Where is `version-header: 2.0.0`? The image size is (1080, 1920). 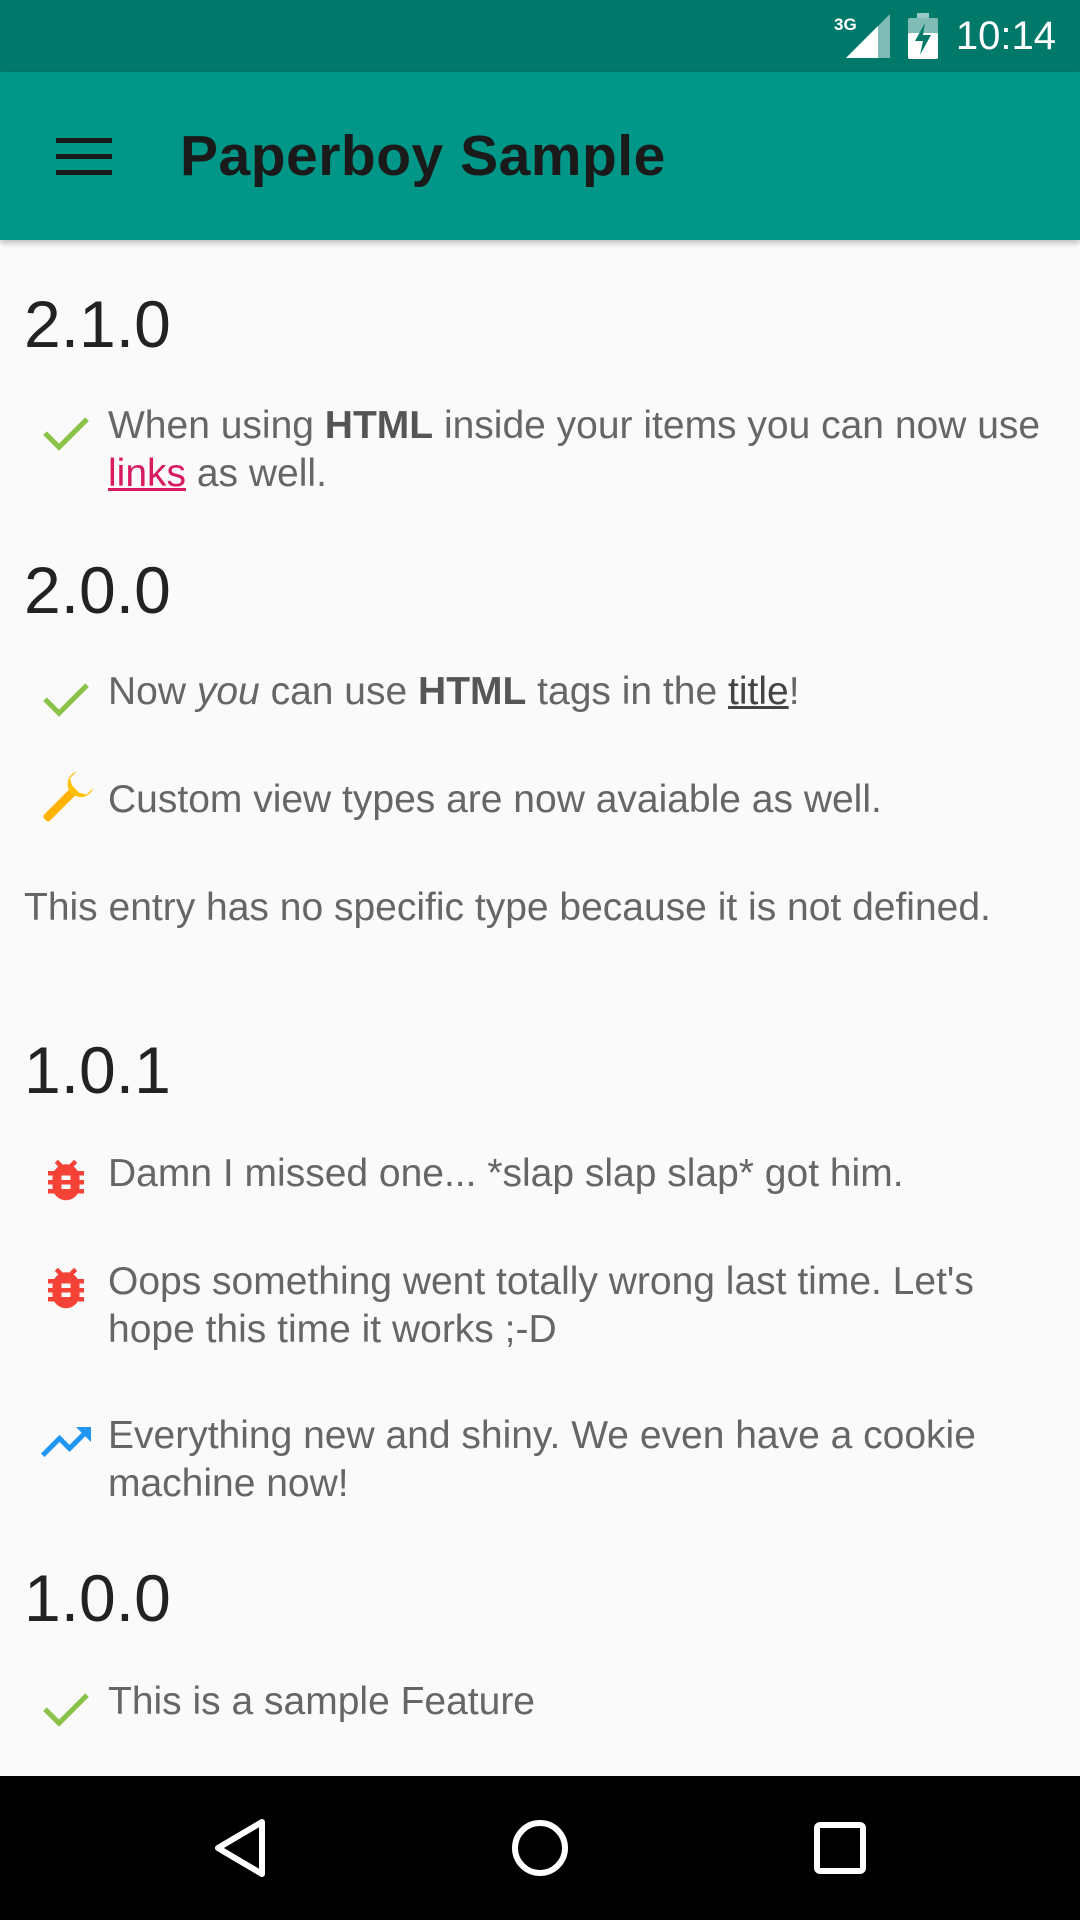 version-header: 2.0.0 is located at coordinates (97, 590).